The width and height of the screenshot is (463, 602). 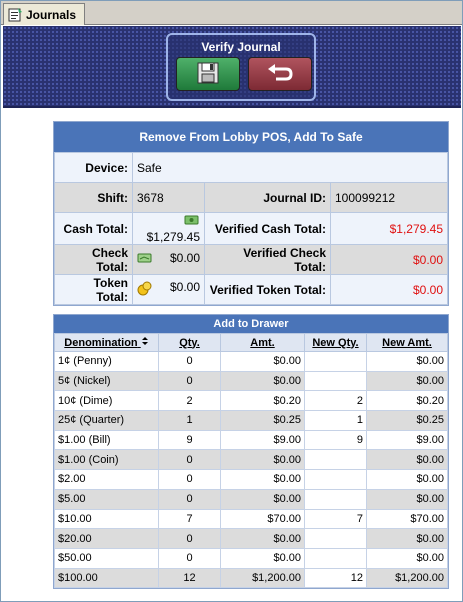 I want to click on new-qty-value: 9, so click(x=359, y=440).